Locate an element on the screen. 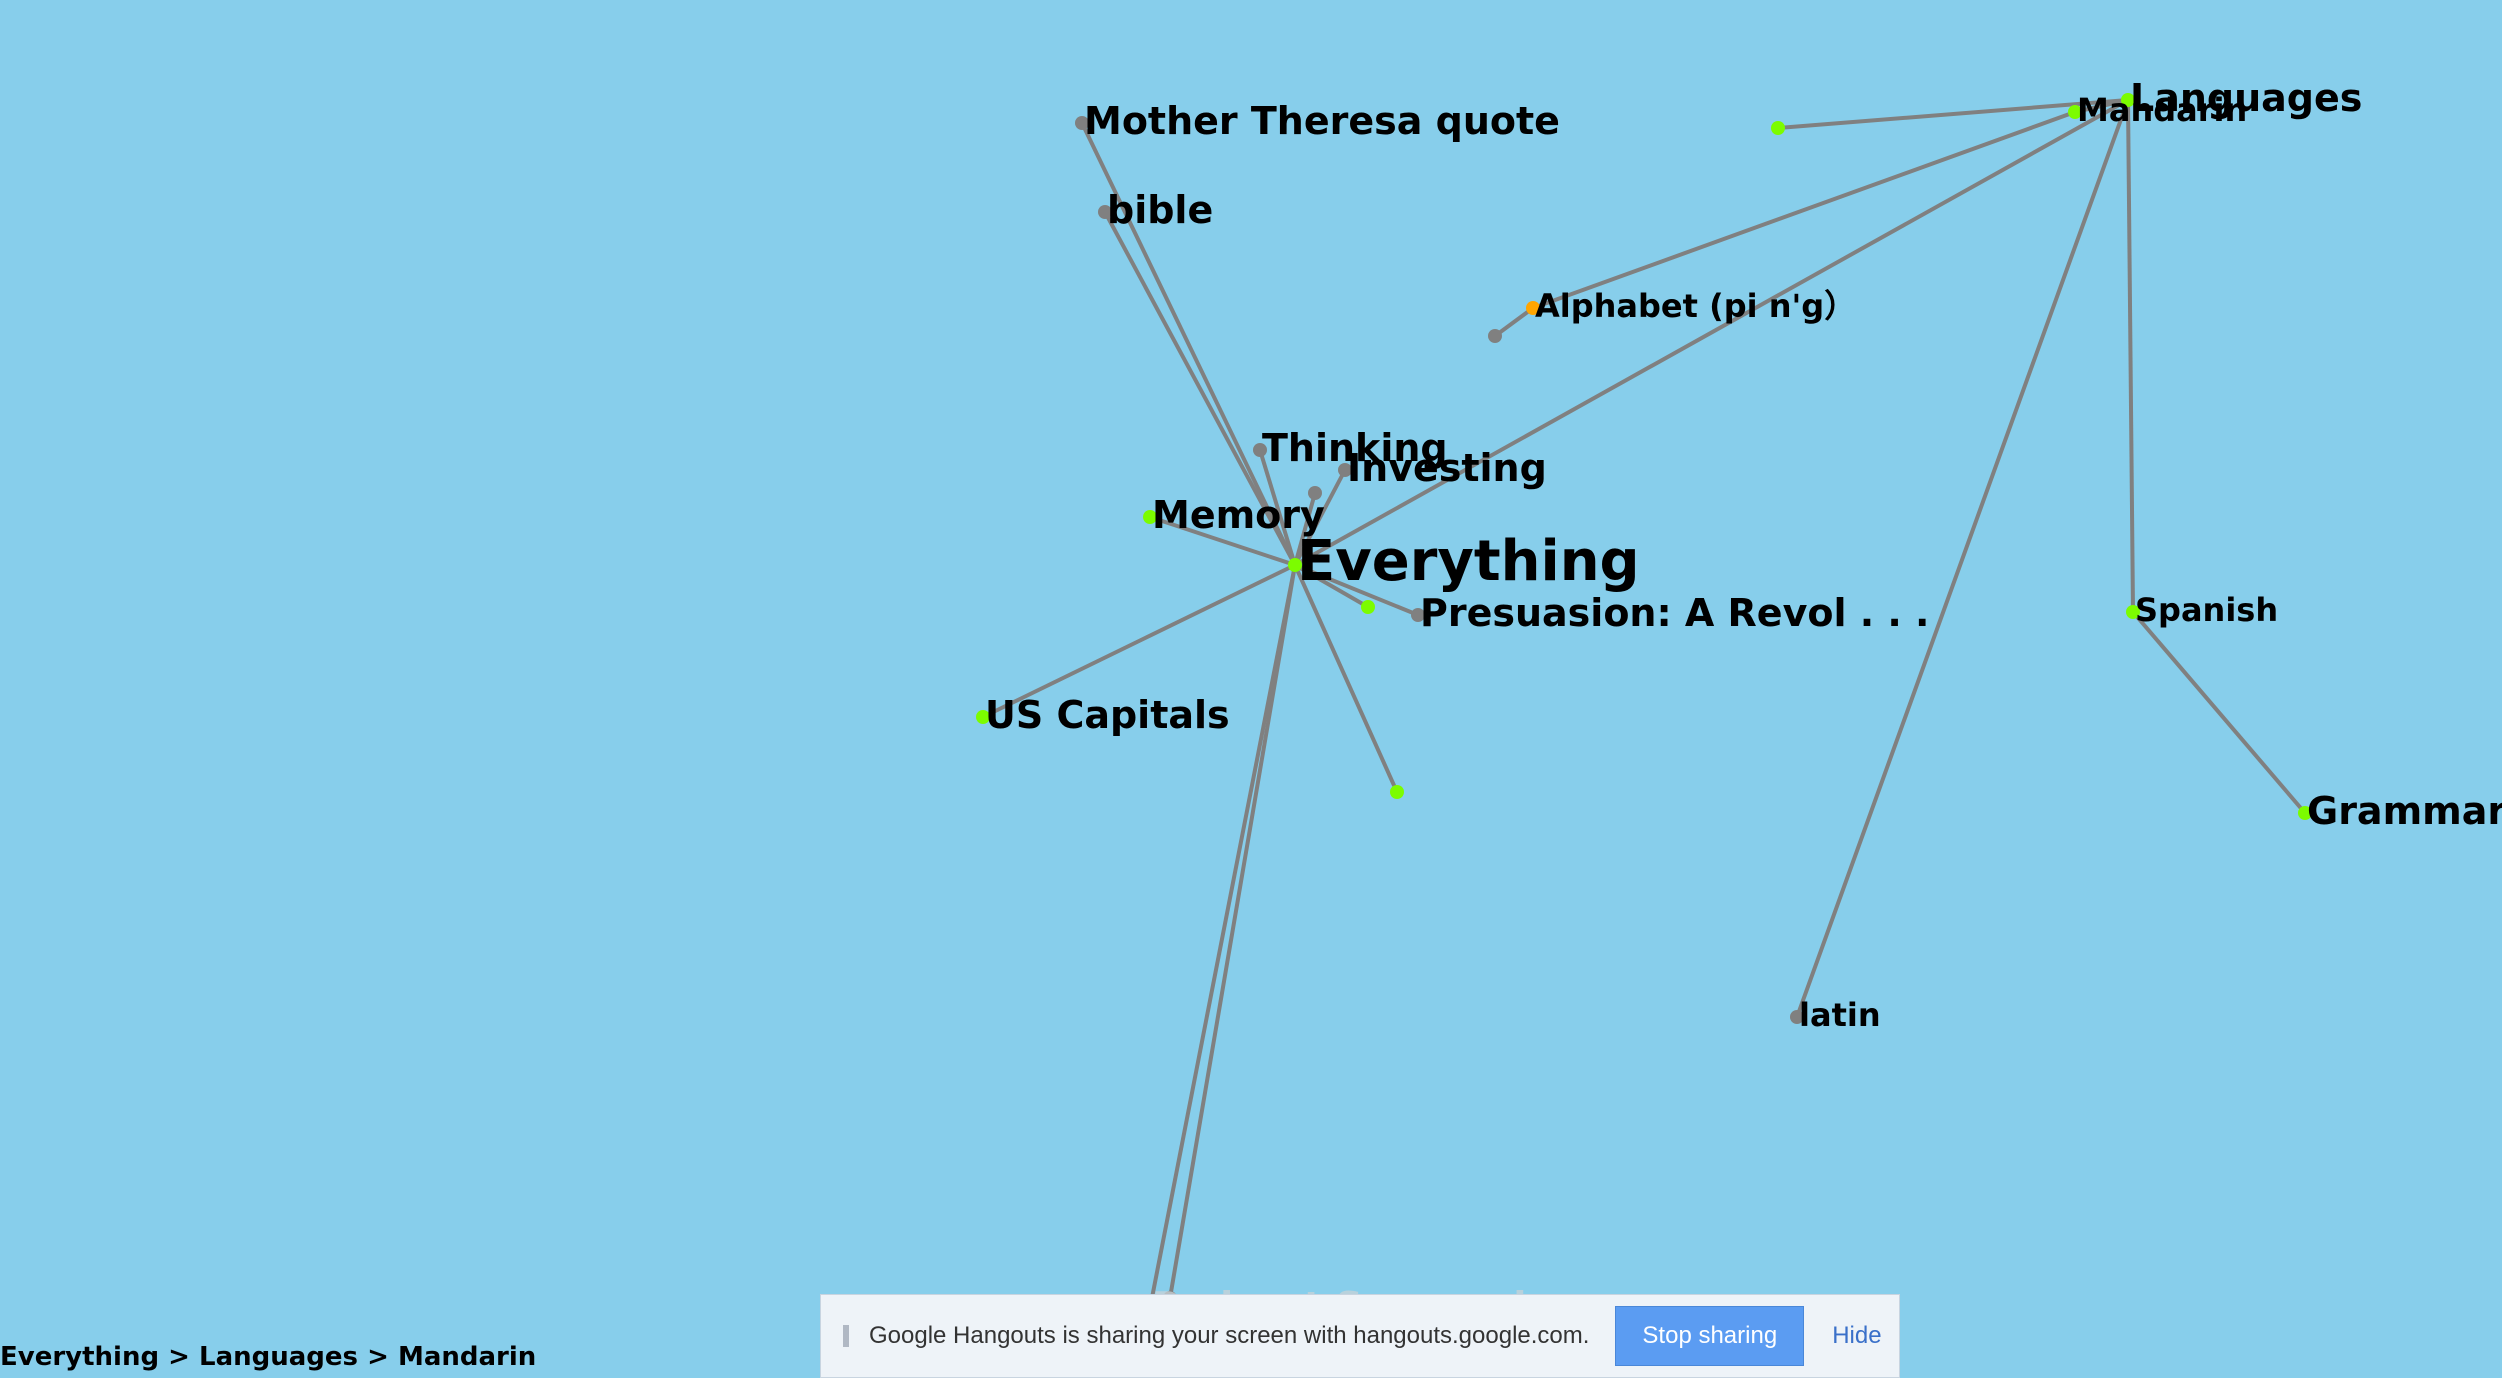 This screenshot has width=2502, height=1378. node-dot-dot5 is located at coordinates (1778, 128).